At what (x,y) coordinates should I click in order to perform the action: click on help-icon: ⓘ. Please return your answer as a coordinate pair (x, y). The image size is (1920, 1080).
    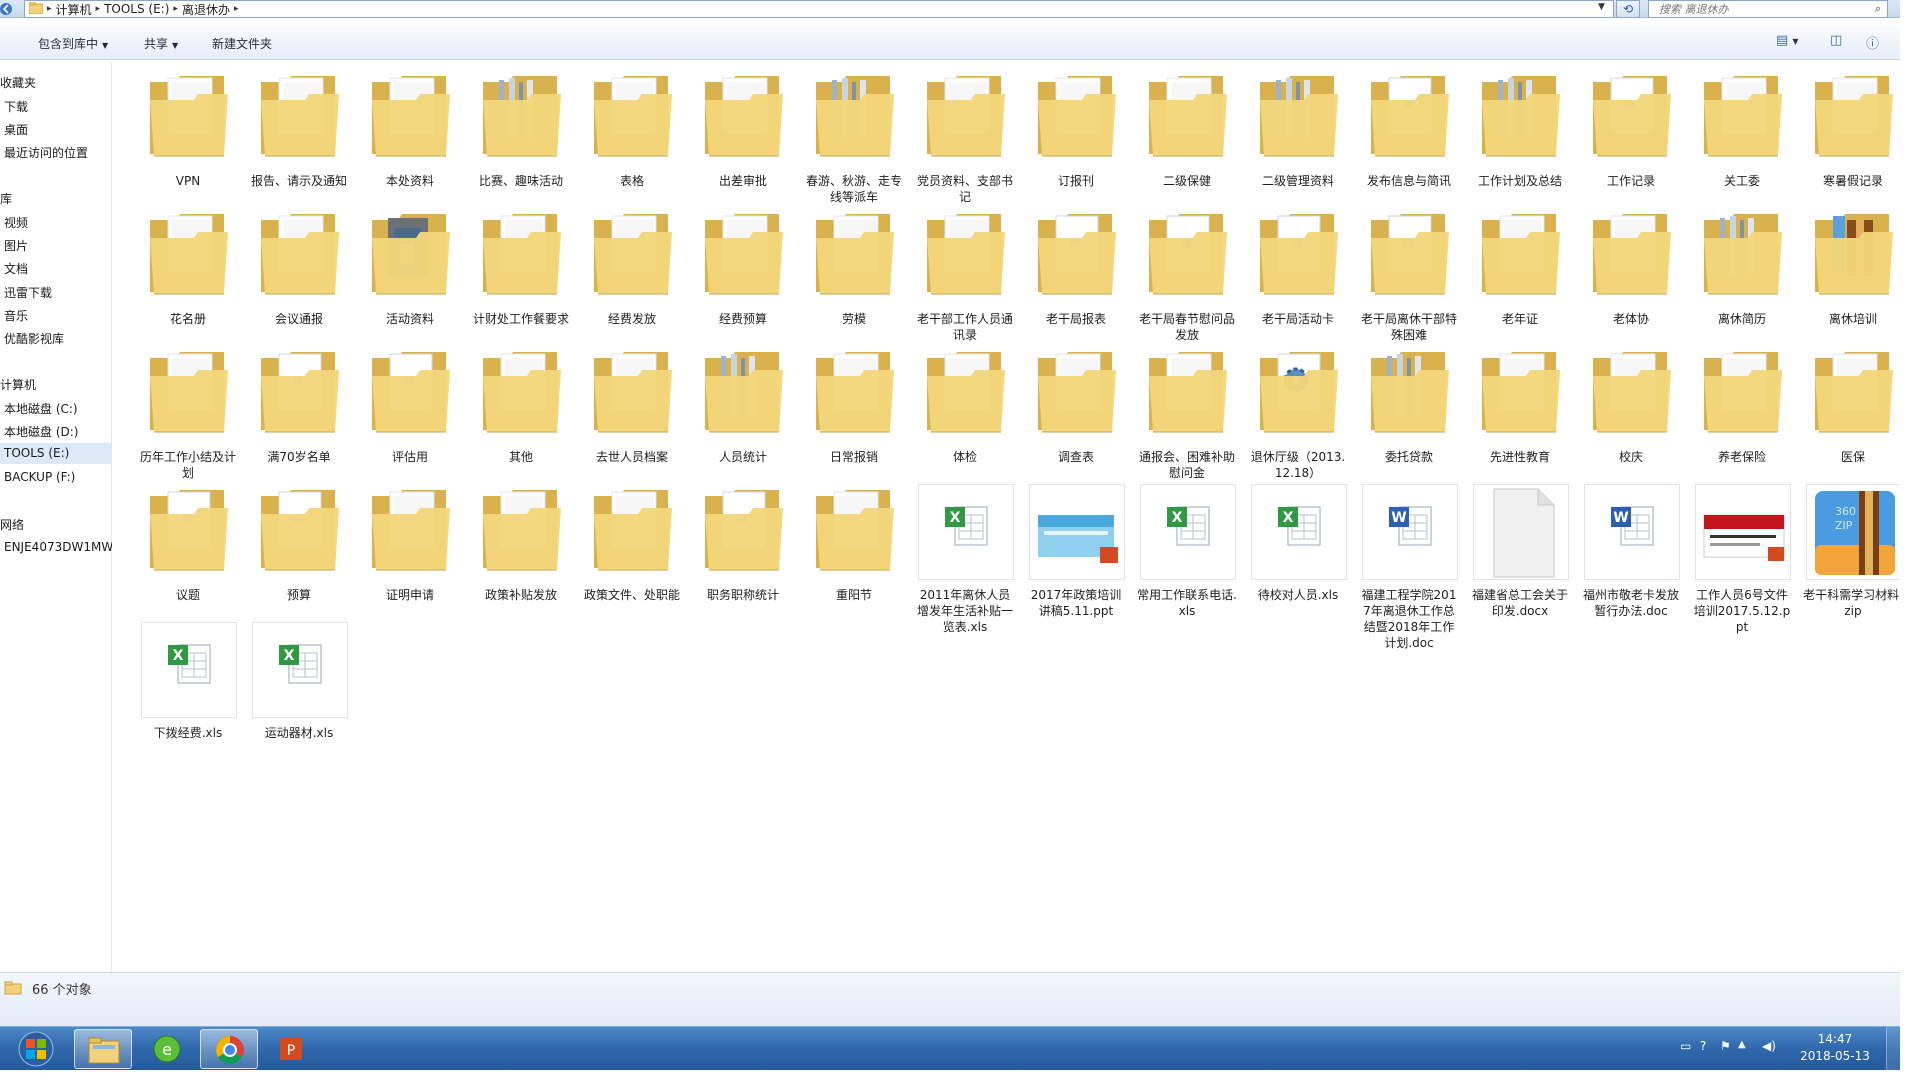
    Looking at the image, I should click on (1872, 42).